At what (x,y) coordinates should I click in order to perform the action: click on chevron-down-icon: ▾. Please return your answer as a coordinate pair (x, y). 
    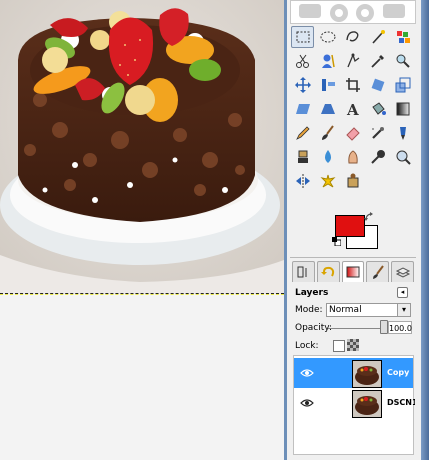
    Looking at the image, I should click on (403, 310).